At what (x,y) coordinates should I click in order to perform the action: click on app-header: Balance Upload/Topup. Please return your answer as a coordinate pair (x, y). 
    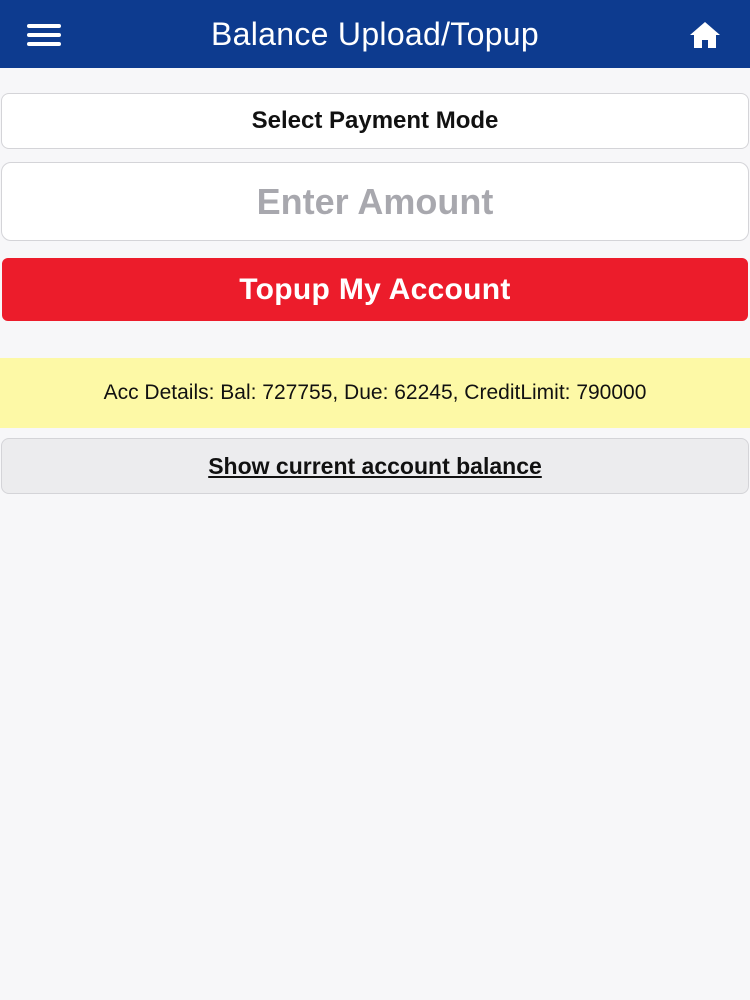
    Looking at the image, I should click on (375, 34).